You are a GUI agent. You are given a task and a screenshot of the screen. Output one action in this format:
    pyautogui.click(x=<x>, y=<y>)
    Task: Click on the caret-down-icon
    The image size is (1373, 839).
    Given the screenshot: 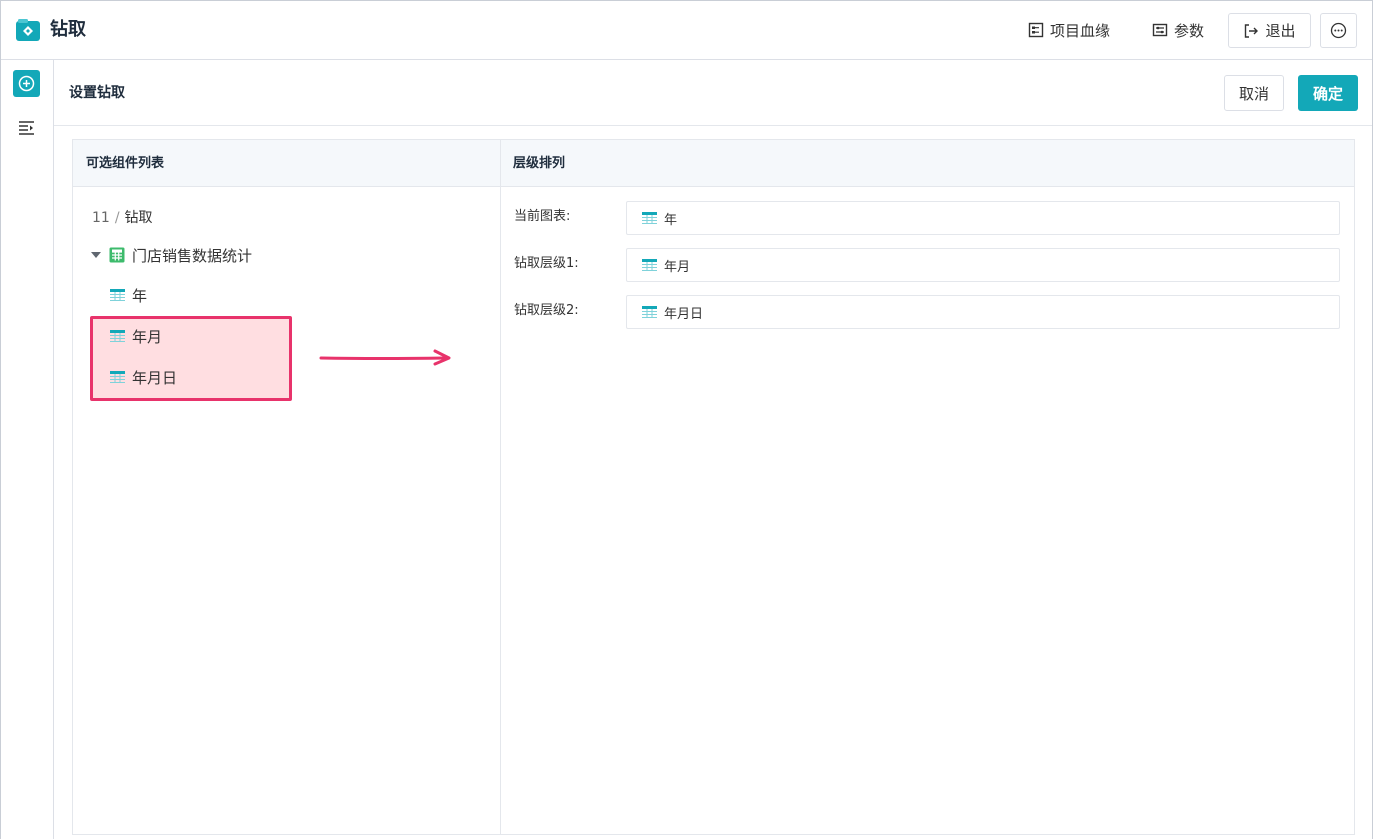 What is the action you would take?
    pyautogui.click(x=96, y=255)
    